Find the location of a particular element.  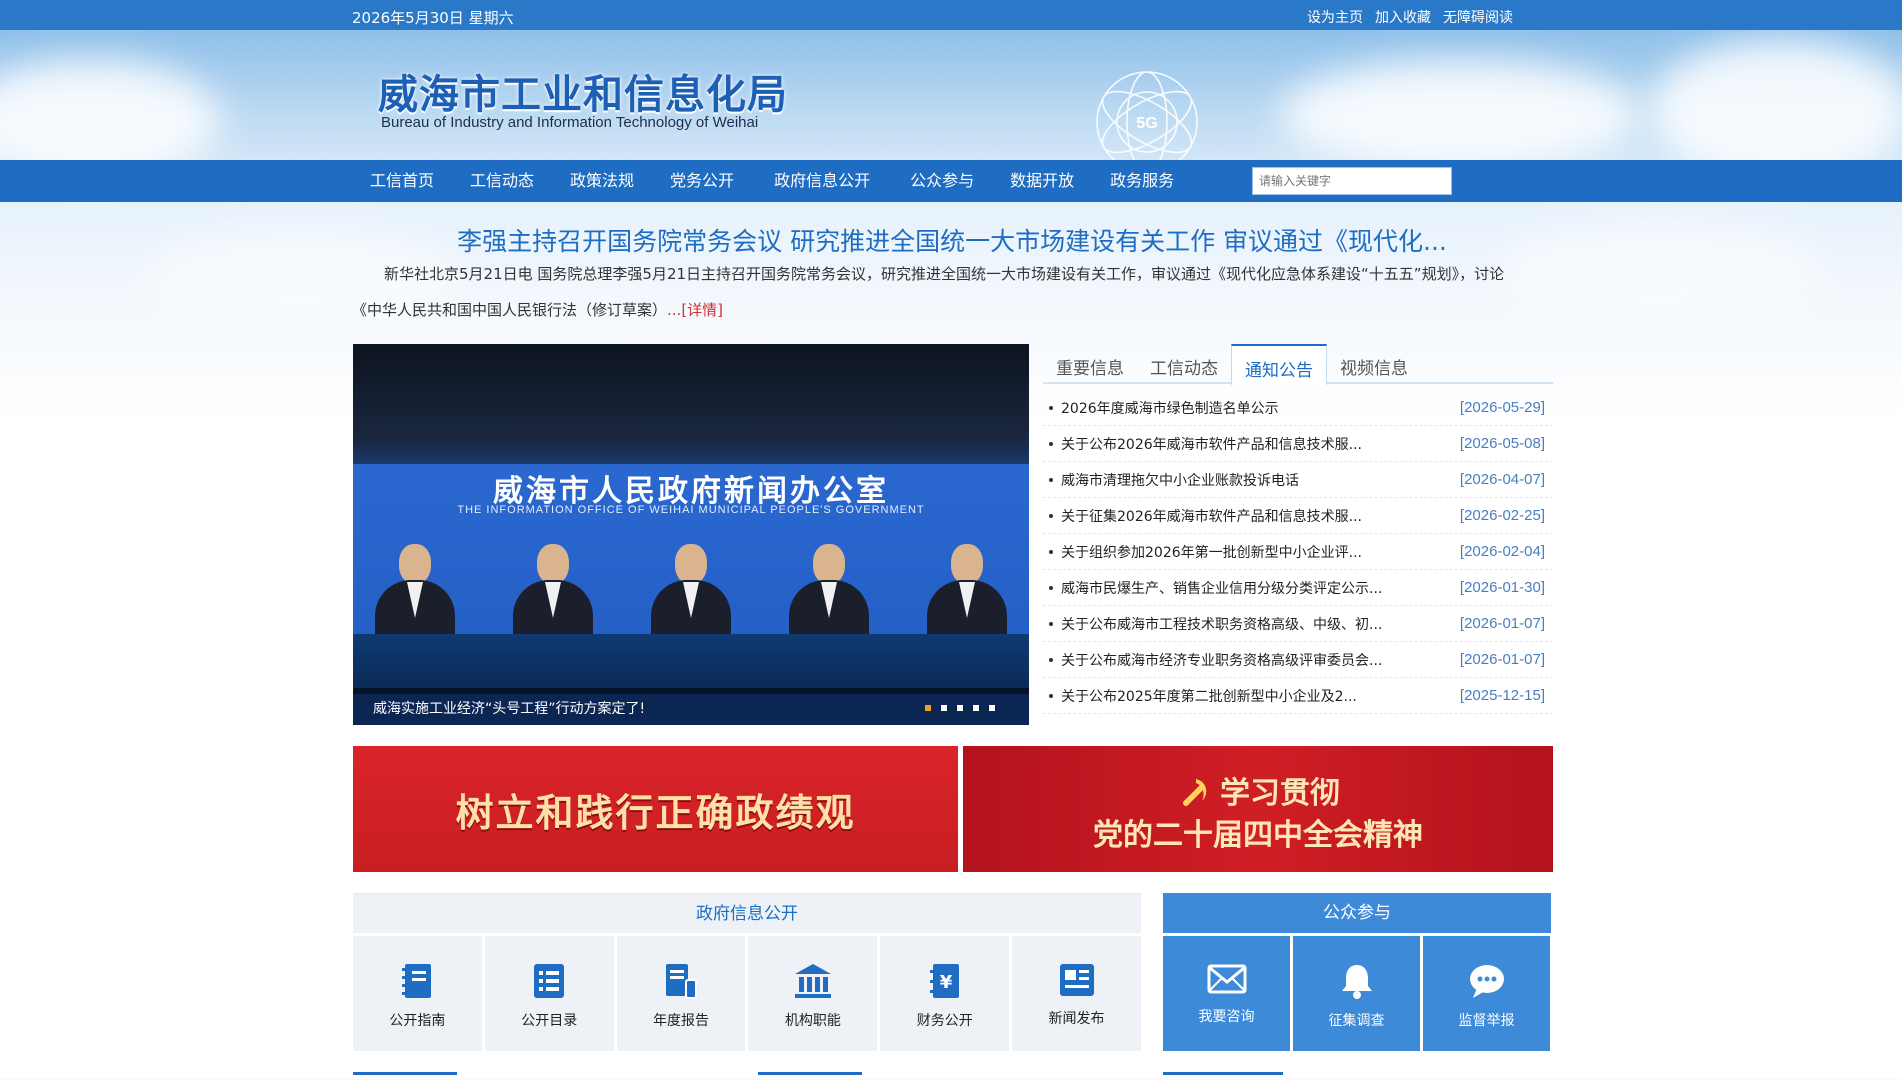

institution-icon is located at coordinates (812, 981).